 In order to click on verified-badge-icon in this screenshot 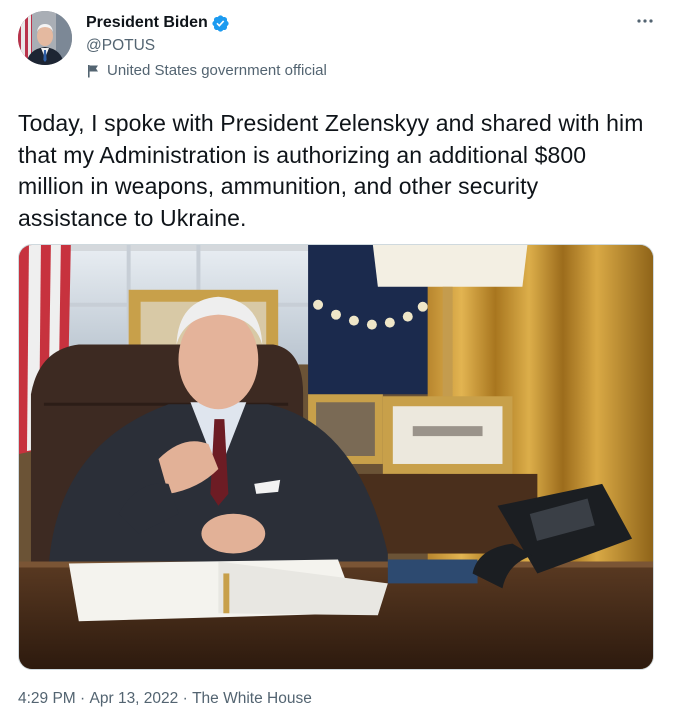, I will do `click(220, 23)`.